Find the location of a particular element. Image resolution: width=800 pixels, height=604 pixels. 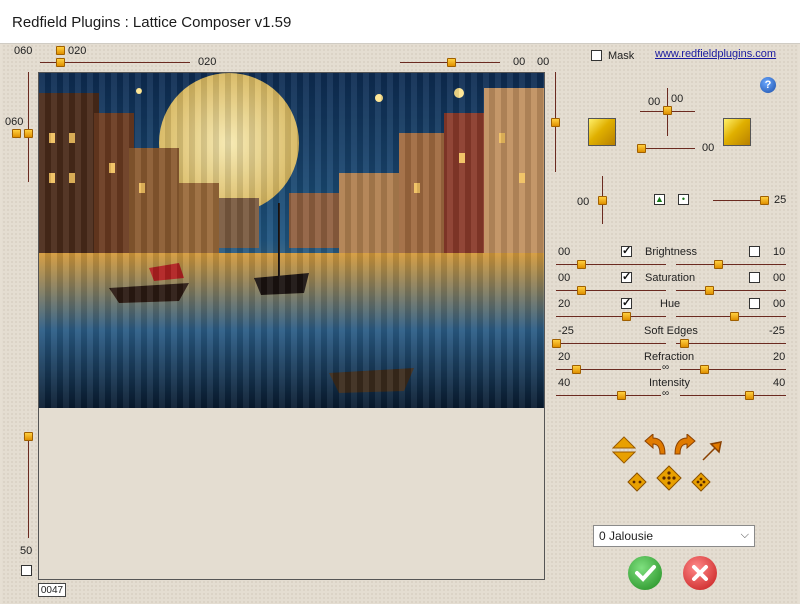

saturation-right-checkbox is located at coordinates (754, 277).